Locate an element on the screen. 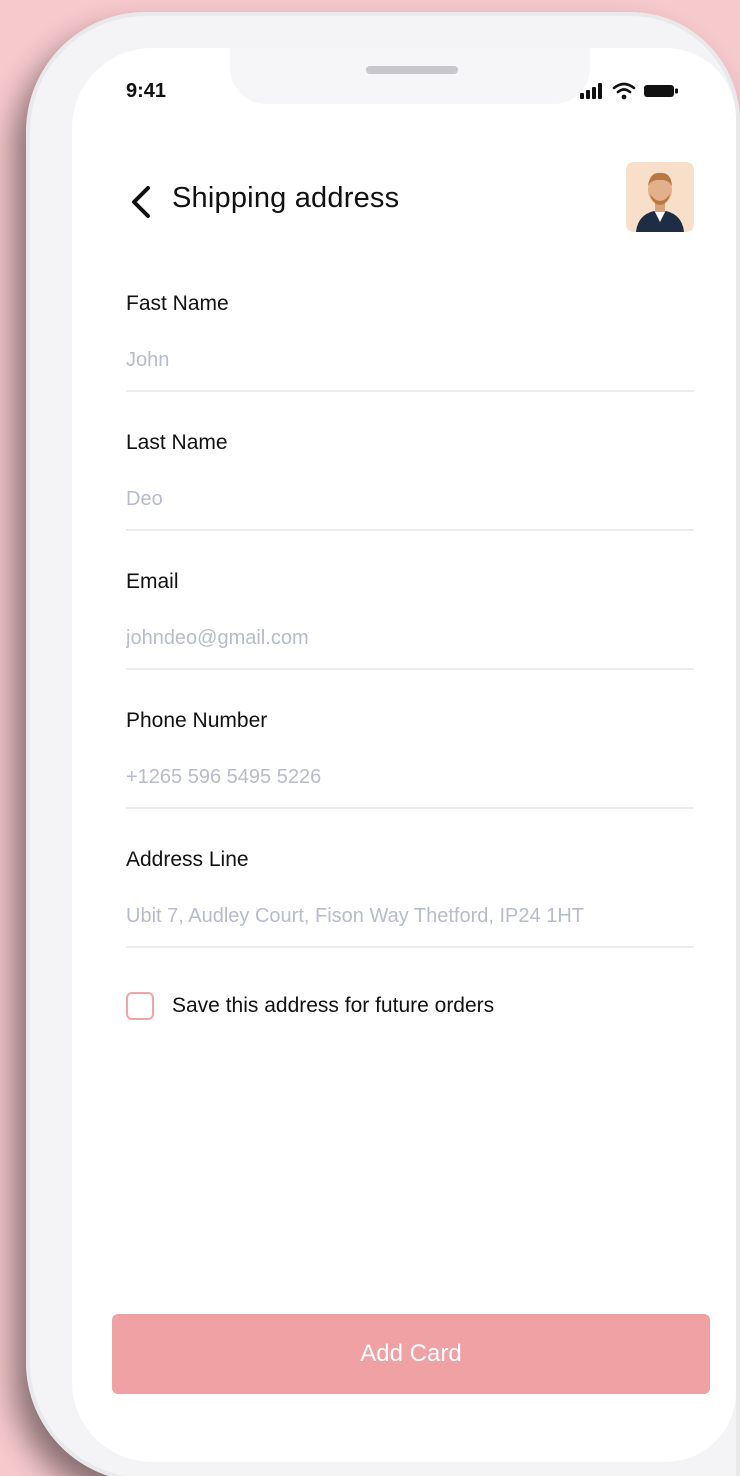 This screenshot has width=740, height=1476. address-line-input is located at coordinates (410, 916).